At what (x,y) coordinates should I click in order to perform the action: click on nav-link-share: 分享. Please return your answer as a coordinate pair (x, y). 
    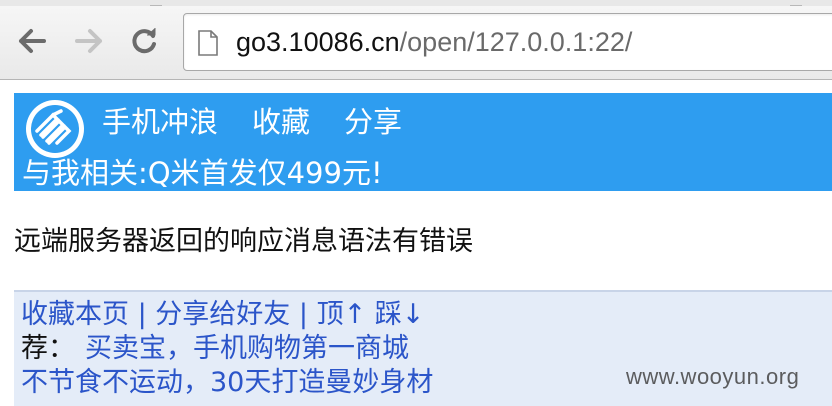
    Looking at the image, I should click on (373, 122).